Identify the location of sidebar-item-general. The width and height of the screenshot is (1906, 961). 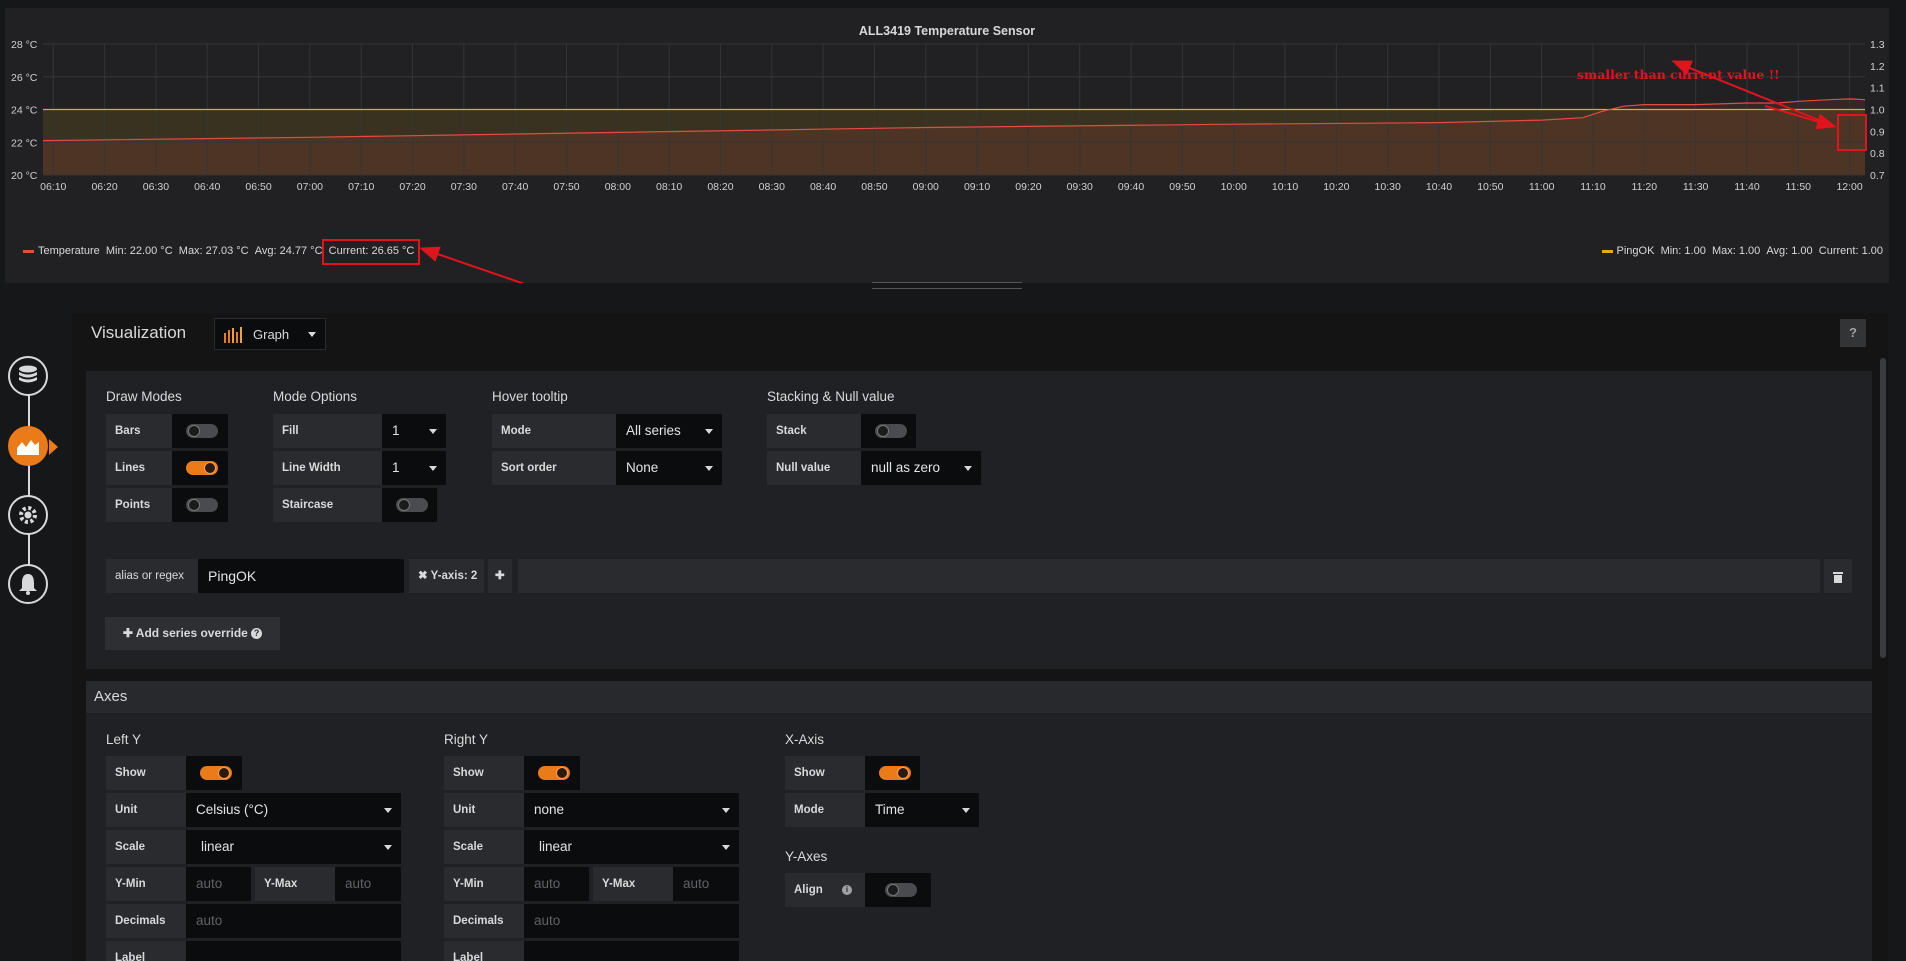
(28, 515).